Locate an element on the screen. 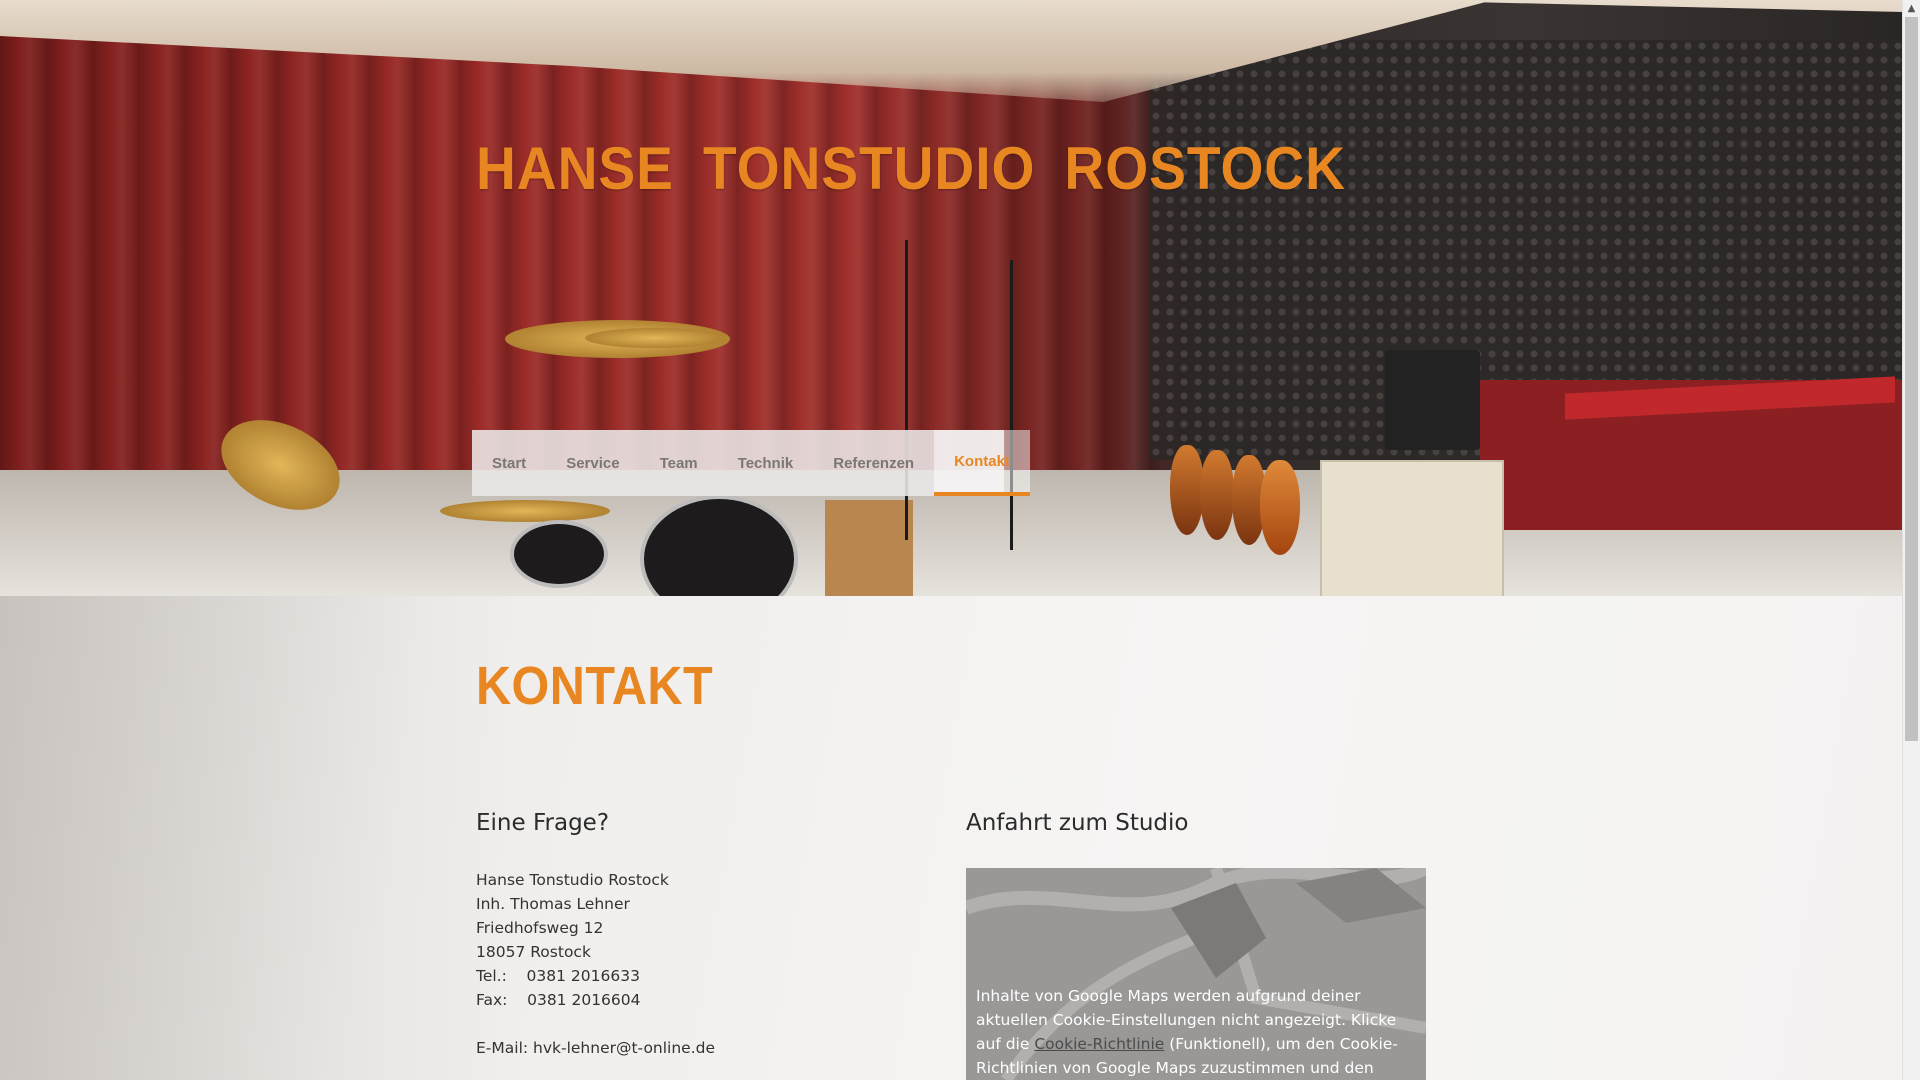 The height and width of the screenshot is (1080, 1920). address-line: Inh. Thomas Lehner is located at coordinates (553, 904).